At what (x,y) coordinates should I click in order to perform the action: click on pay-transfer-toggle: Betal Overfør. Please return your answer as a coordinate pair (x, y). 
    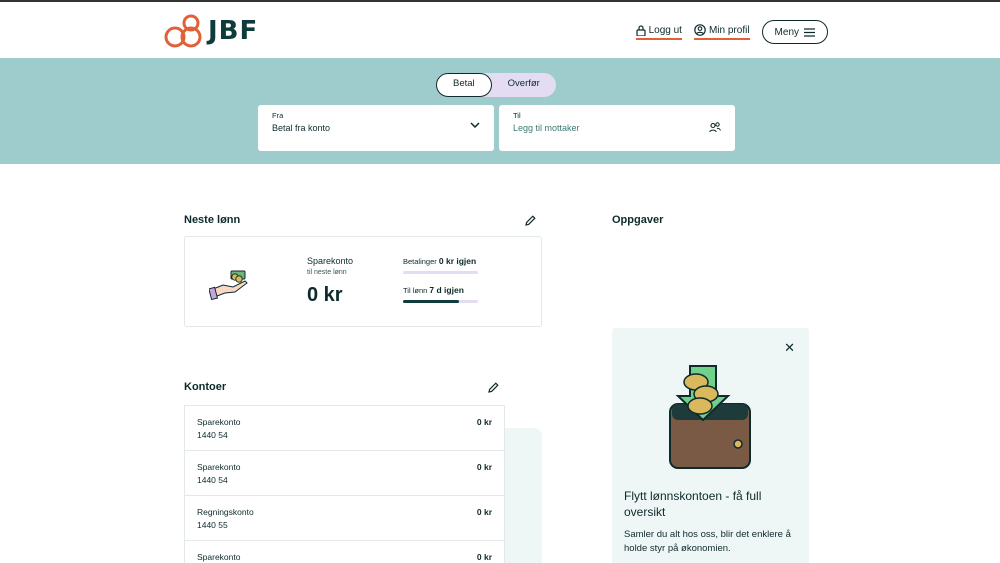
    Looking at the image, I should click on (496, 85).